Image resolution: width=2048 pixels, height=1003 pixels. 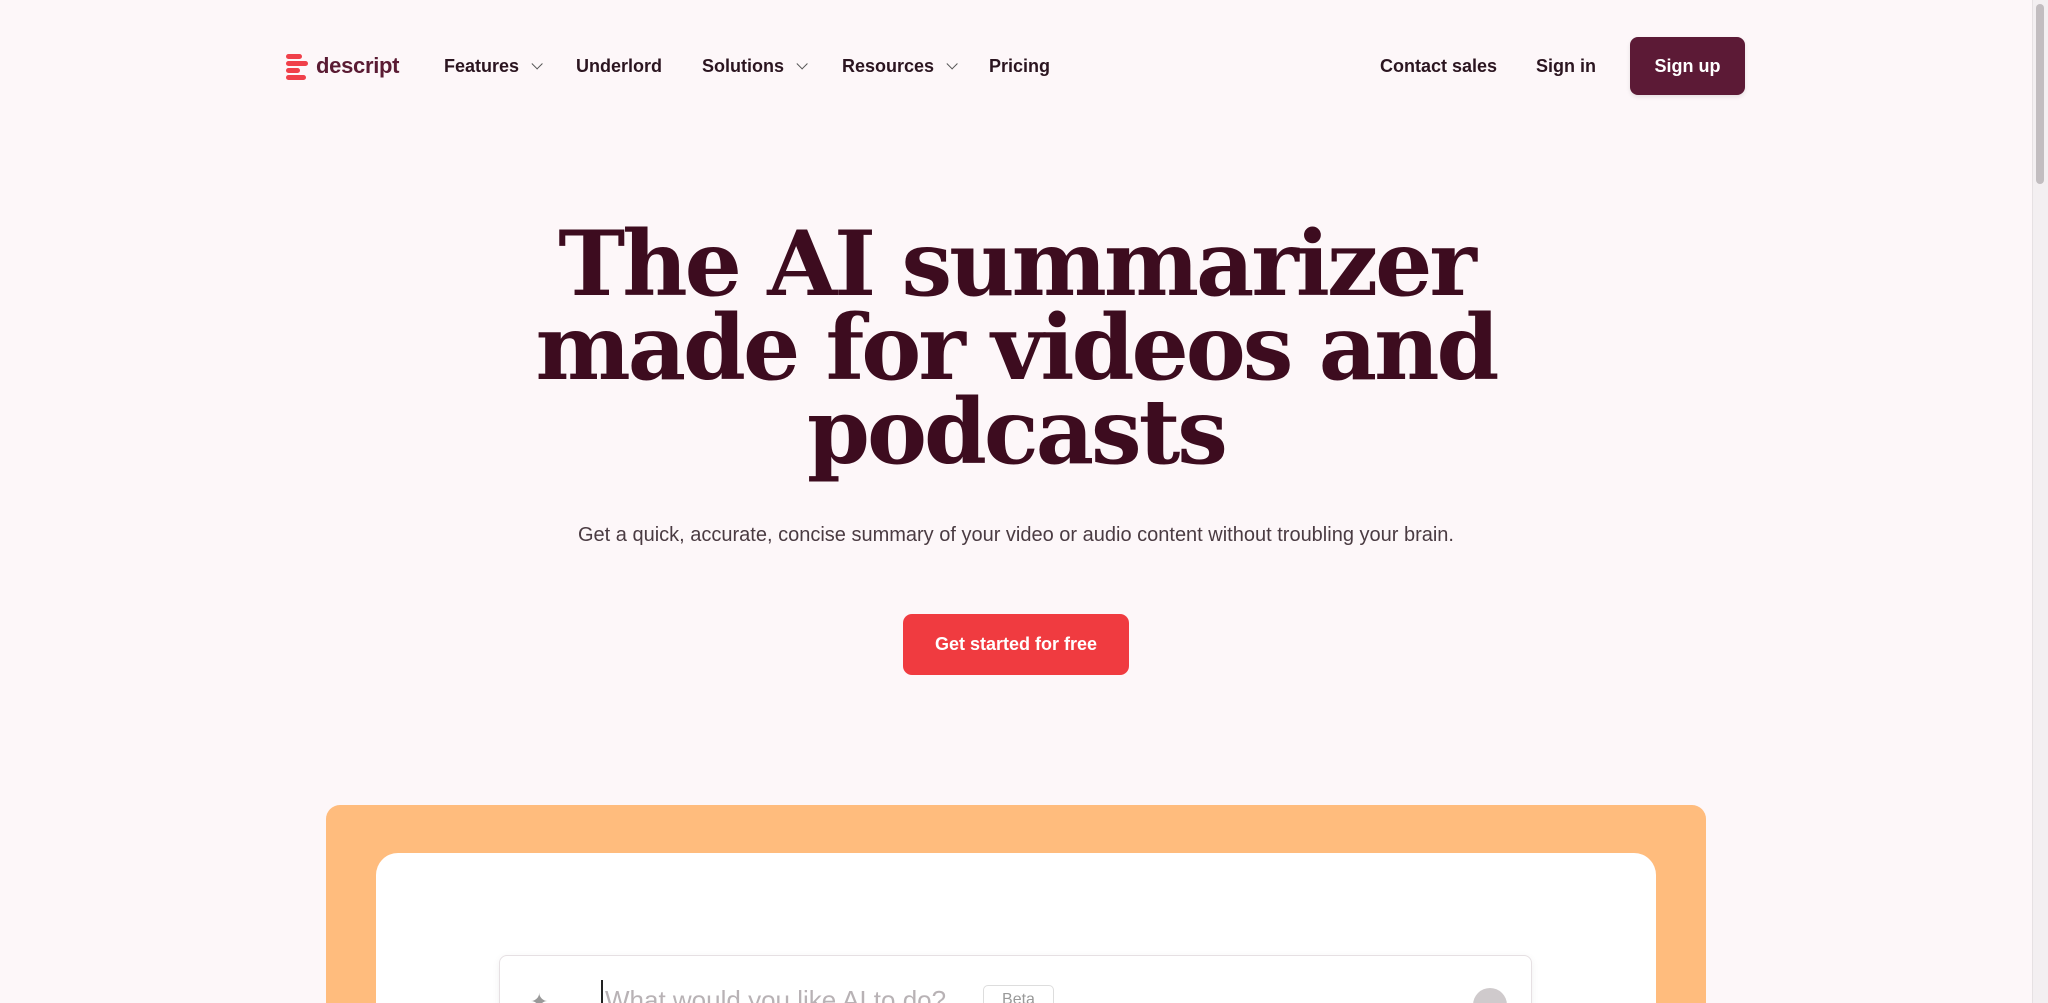 What do you see at coordinates (776, 994) in the screenshot?
I see `prompt-placeholder: What would you like AI to do?` at bounding box center [776, 994].